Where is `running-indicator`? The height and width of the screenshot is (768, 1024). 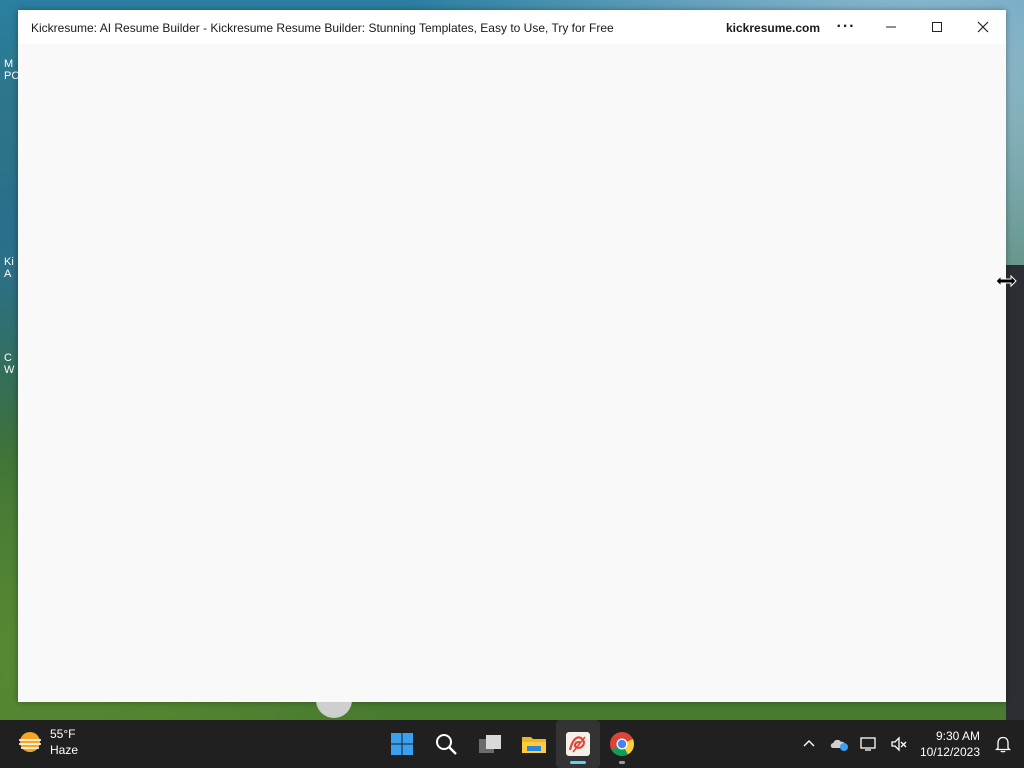 running-indicator is located at coordinates (622, 762).